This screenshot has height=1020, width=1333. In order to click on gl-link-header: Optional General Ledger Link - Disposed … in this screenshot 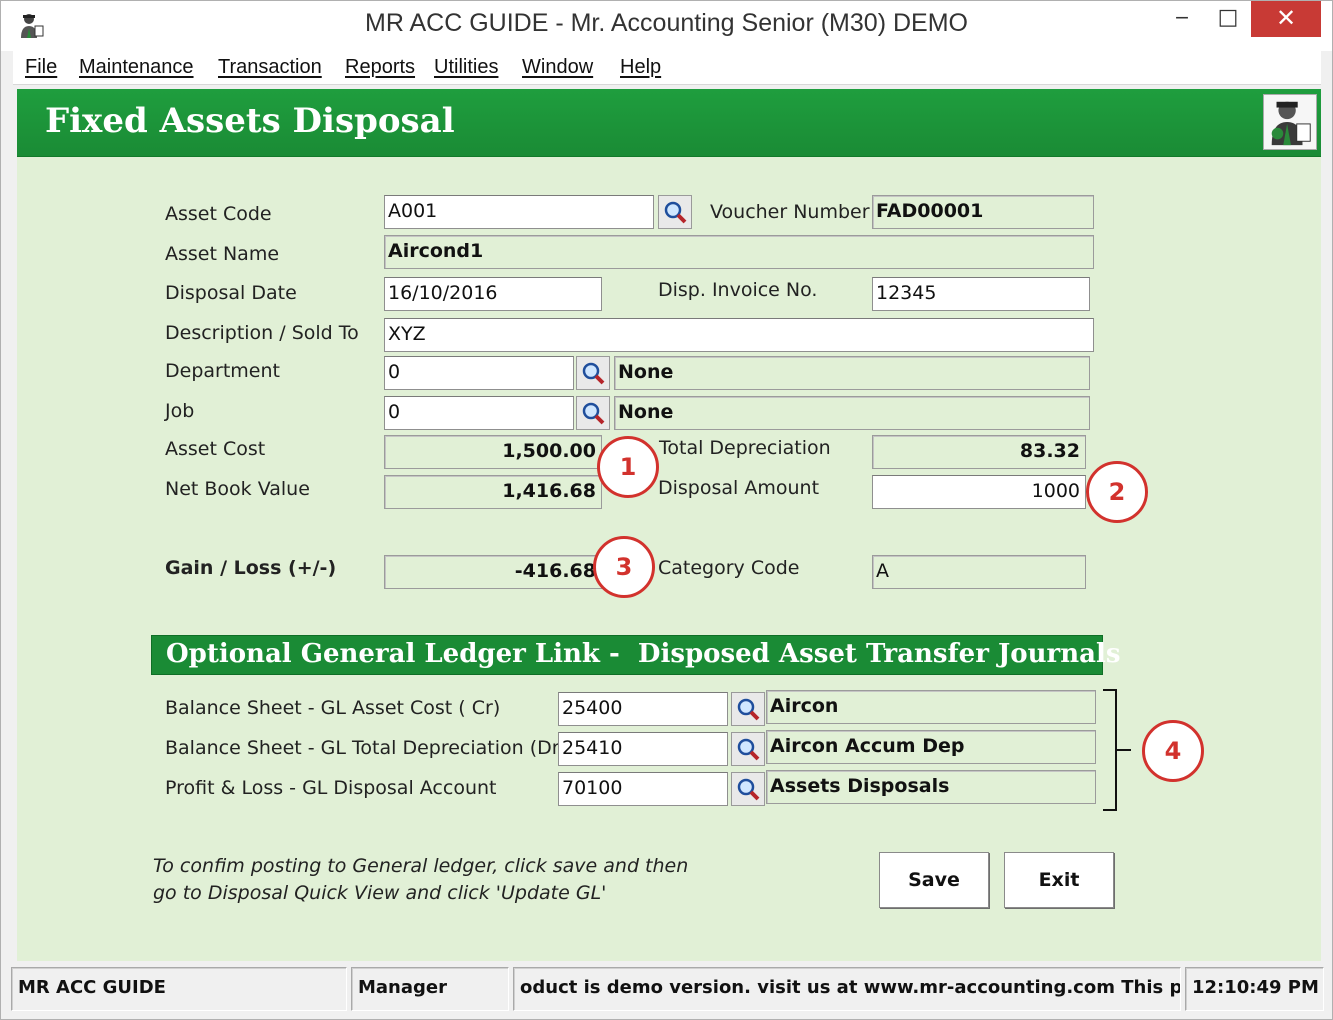, I will do `click(635, 655)`.